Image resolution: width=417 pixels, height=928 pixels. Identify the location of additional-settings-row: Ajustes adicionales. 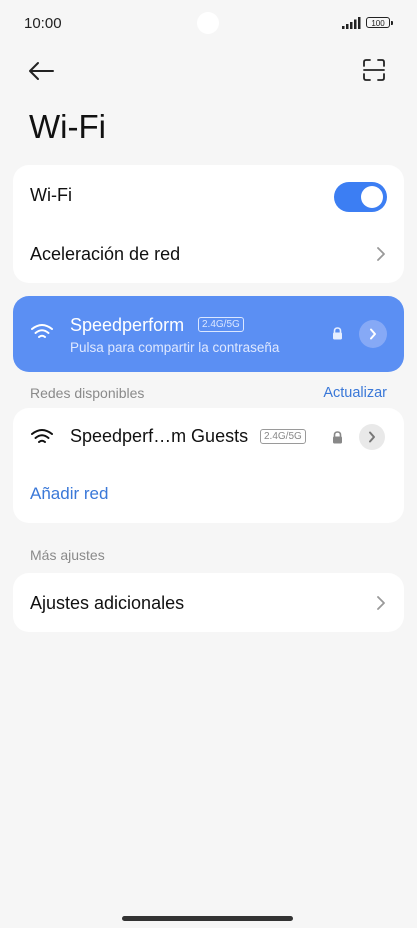
(208, 603).